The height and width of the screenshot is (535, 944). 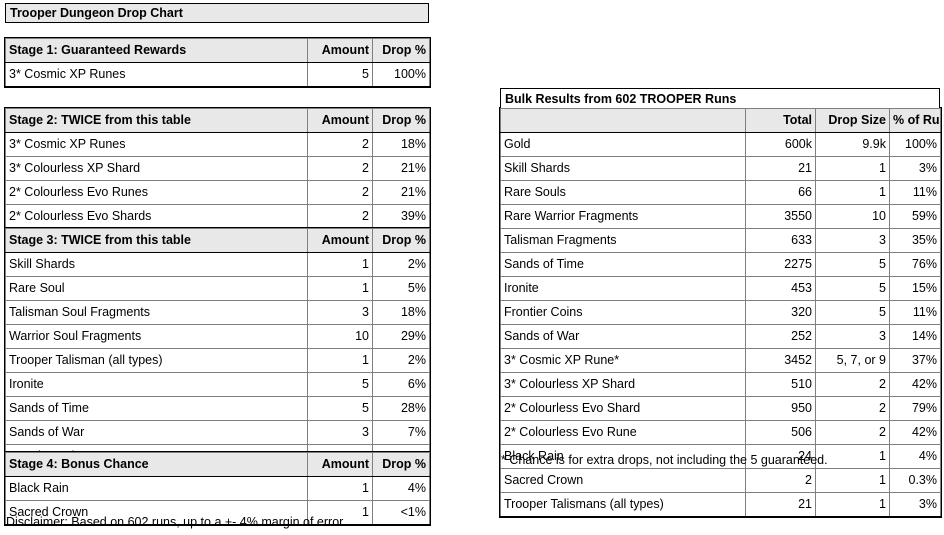 I want to click on cell-drop-size: 5, 7, or 9, so click(x=852, y=360).